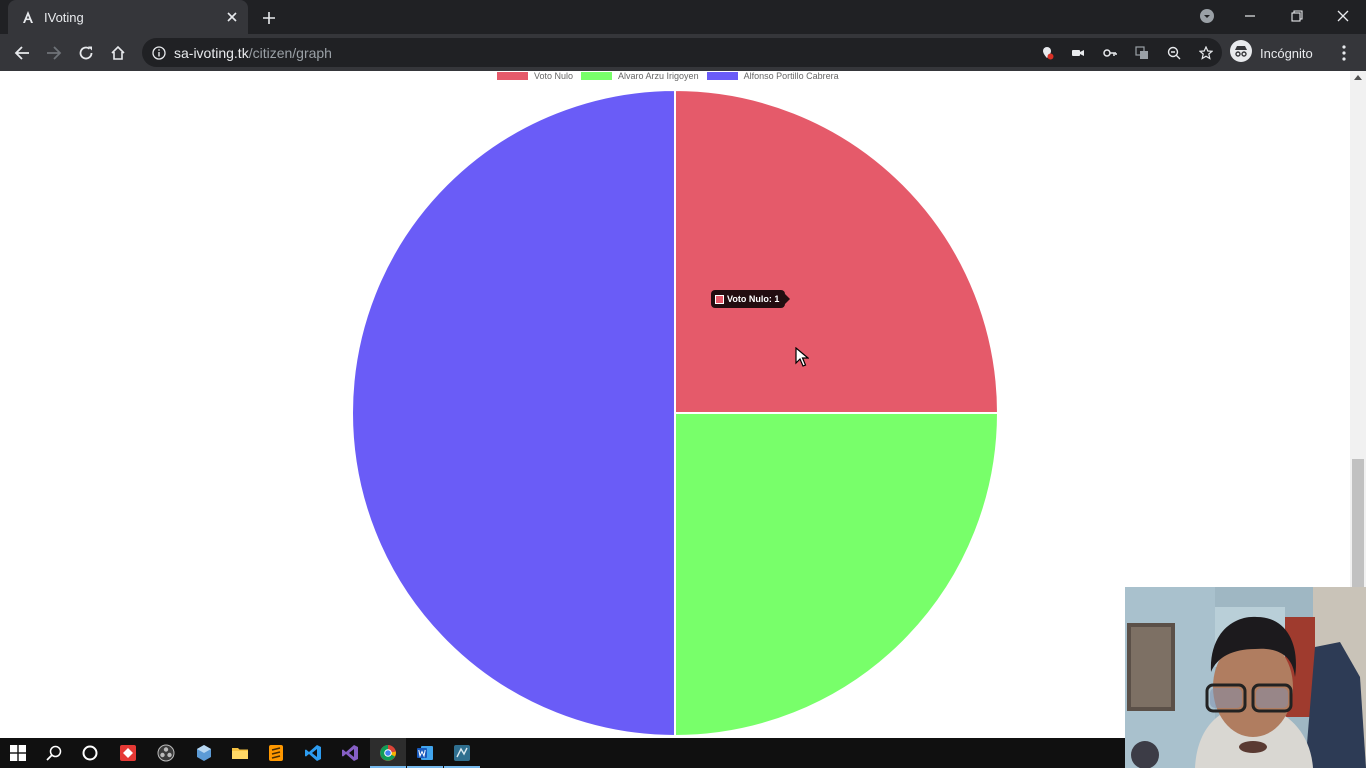 The height and width of the screenshot is (768, 1366). I want to click on close-window-icon, so click(1343, 16).